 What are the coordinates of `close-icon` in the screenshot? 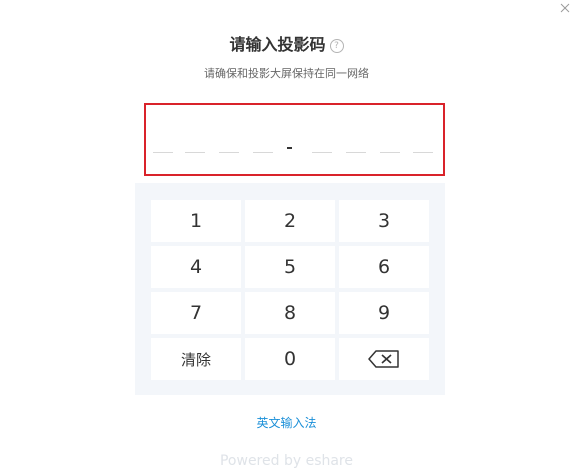 It's located at (565, 7).